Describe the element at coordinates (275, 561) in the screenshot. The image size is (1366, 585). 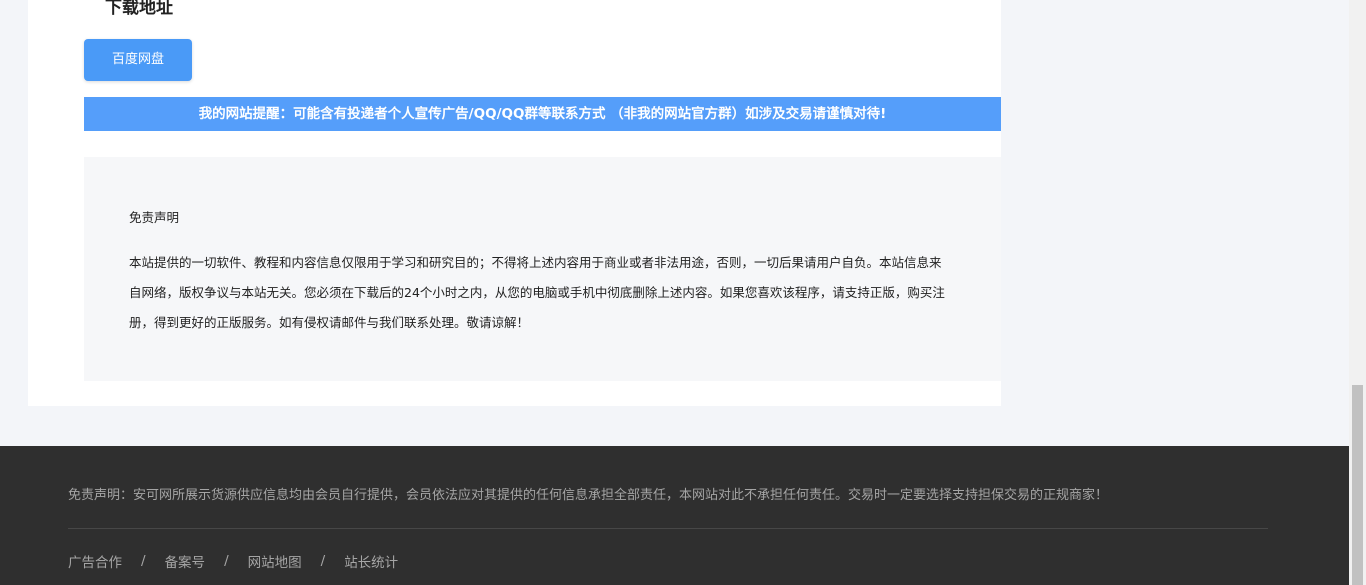
I see `footer-link-sitemap: 网站地图` at that location.